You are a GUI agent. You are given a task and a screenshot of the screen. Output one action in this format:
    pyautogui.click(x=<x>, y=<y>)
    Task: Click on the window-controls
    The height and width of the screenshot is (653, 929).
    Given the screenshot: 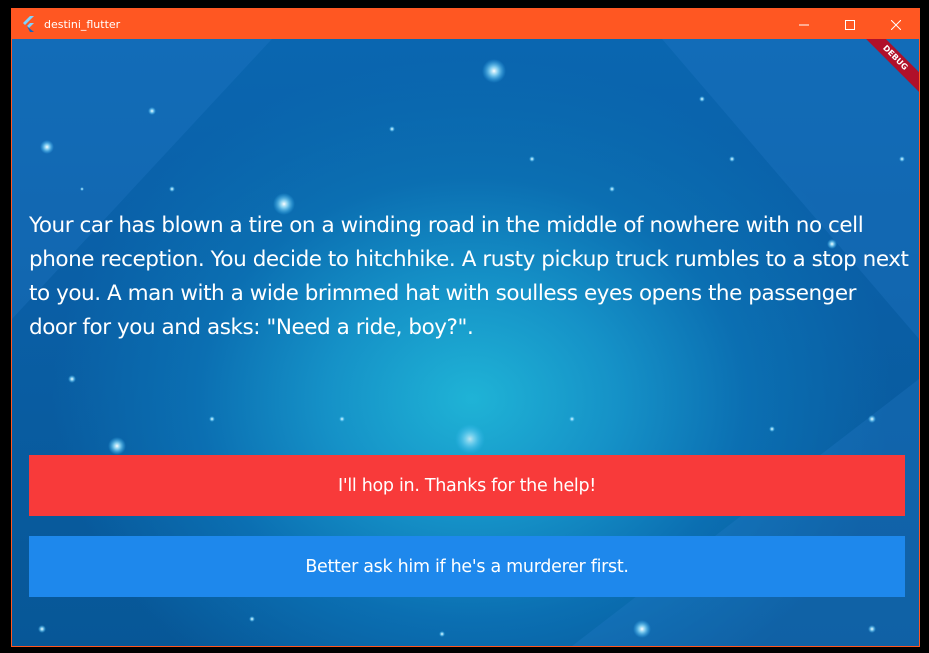 What is the action you would take?
    pyautogui.click(x=850, y=24)
    